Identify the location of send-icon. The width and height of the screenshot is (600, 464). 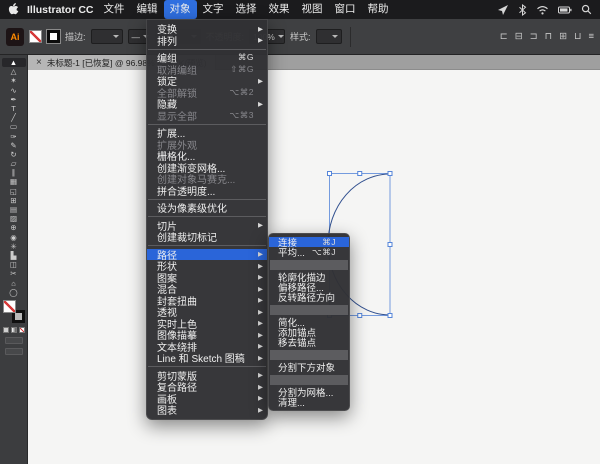
(503, 10).